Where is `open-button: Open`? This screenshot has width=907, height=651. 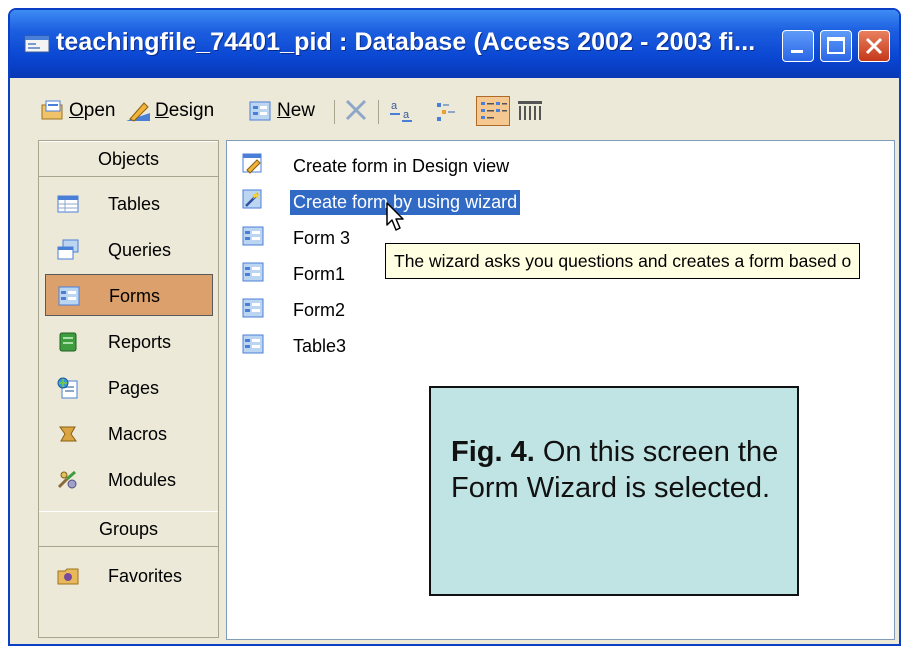 open-button: Open is located at coordinates (77, 111).